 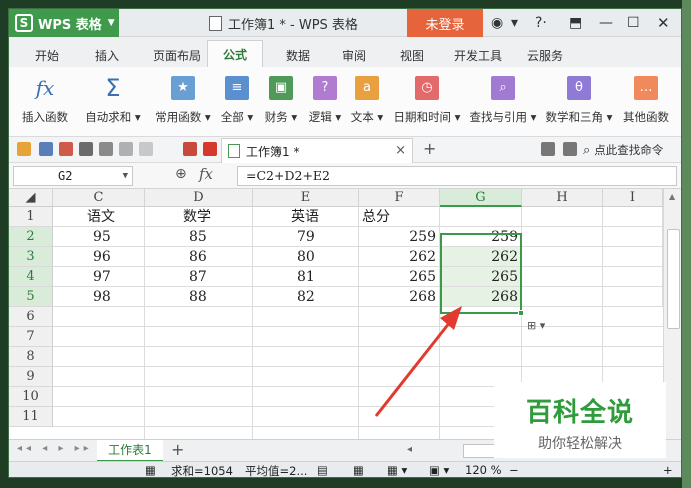 I want to click on tab-page-layout: 页面布局, so click(x=177, y=55).